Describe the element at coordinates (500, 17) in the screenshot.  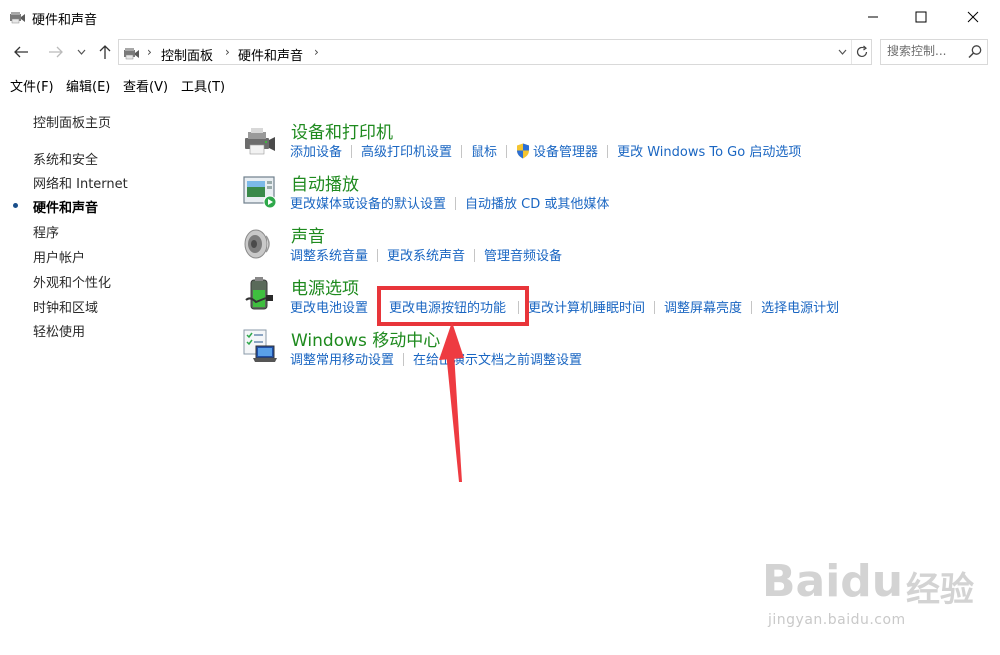
I see `title-bar: 硬件和声音` at that location.